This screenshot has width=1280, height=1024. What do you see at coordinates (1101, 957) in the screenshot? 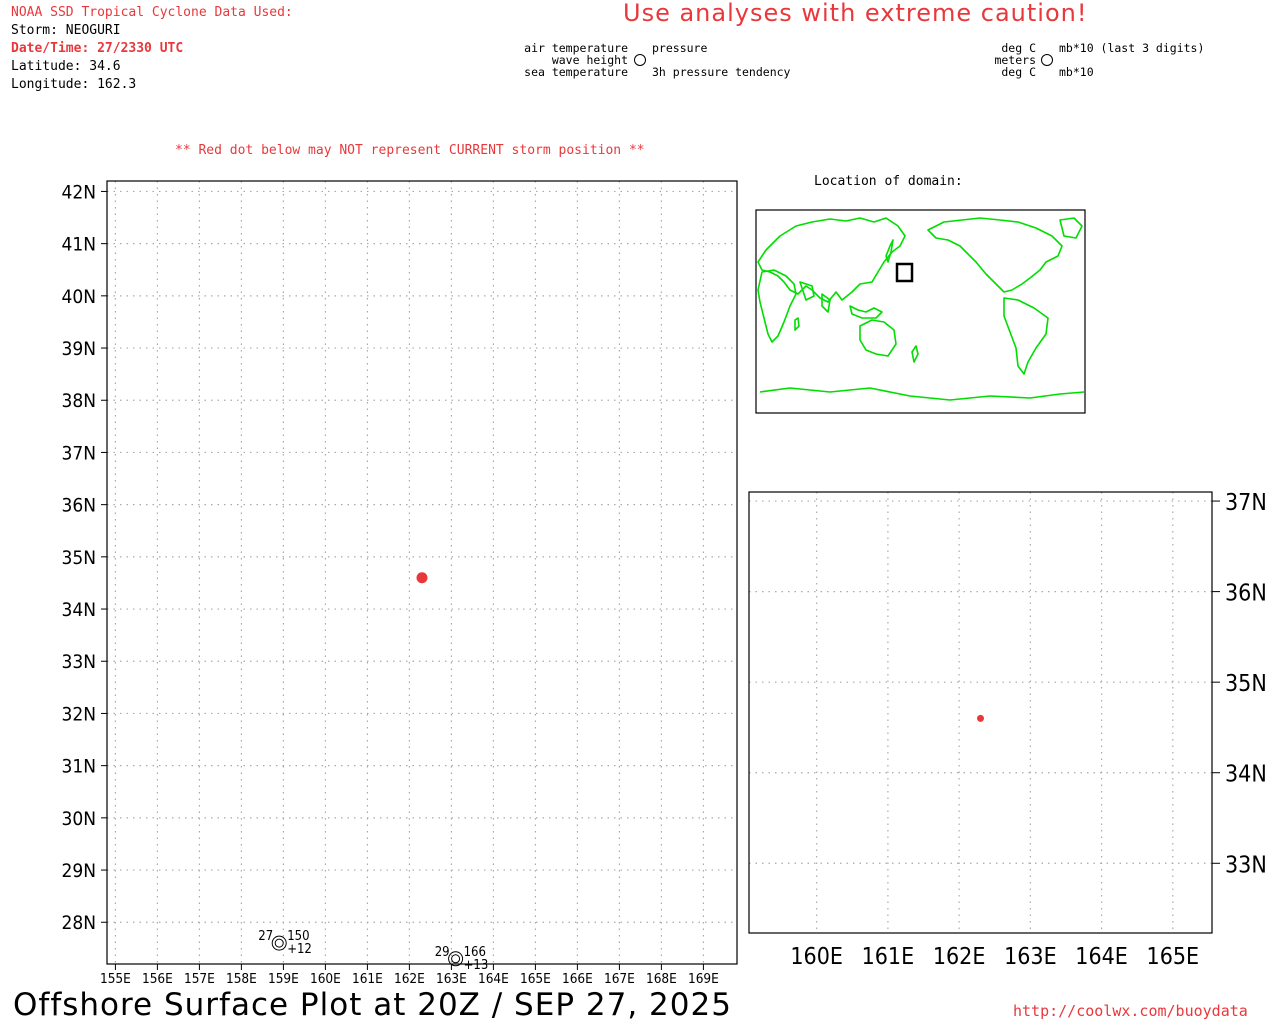
I see `zoom-lon-label: 164E` at bounding box center [1101, 957].